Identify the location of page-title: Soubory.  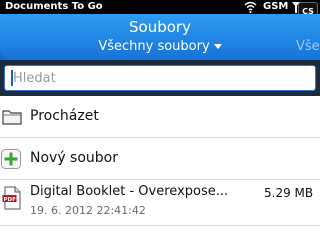
(160, 27).